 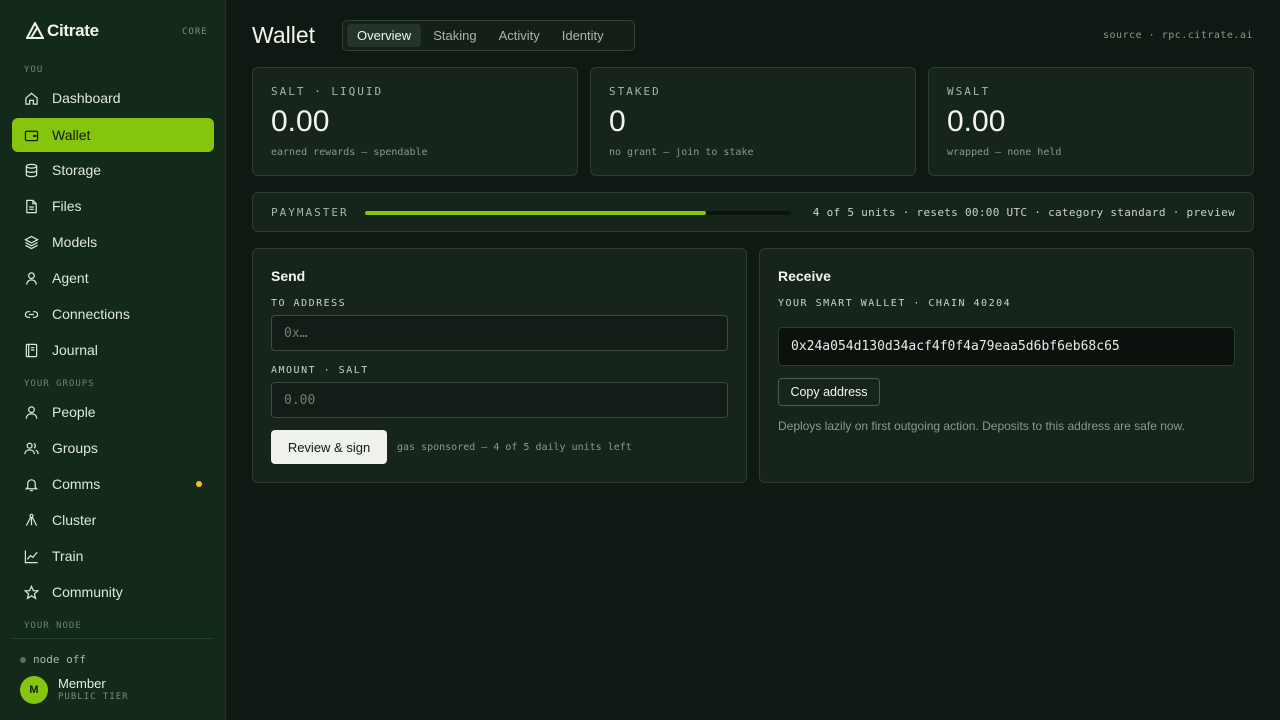 I want to click on paymaster-progress-track, so click(x=578, y=213).